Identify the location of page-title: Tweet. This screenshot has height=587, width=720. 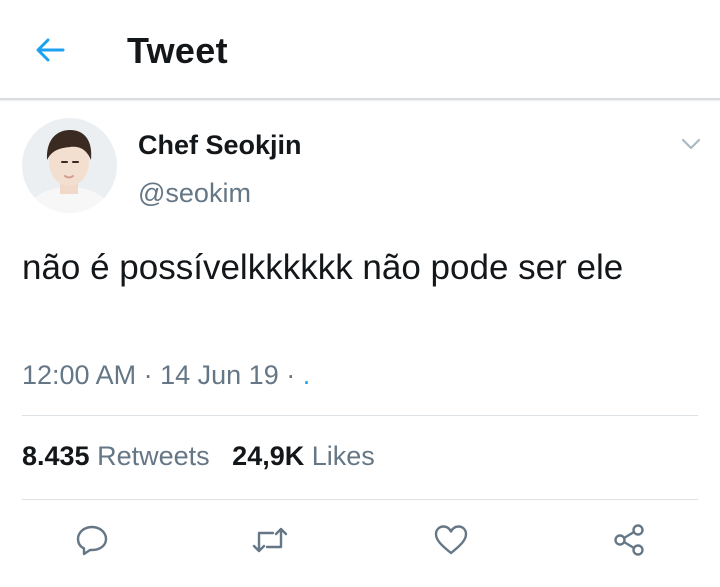
(177, 50).